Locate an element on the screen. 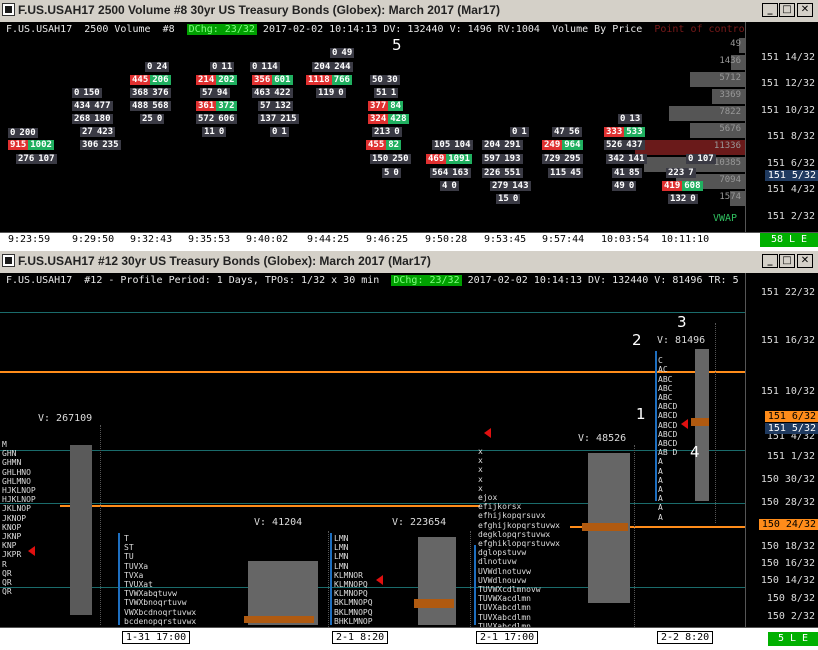  price-tick: 151 6/32 is located at coordinates (790, 163).